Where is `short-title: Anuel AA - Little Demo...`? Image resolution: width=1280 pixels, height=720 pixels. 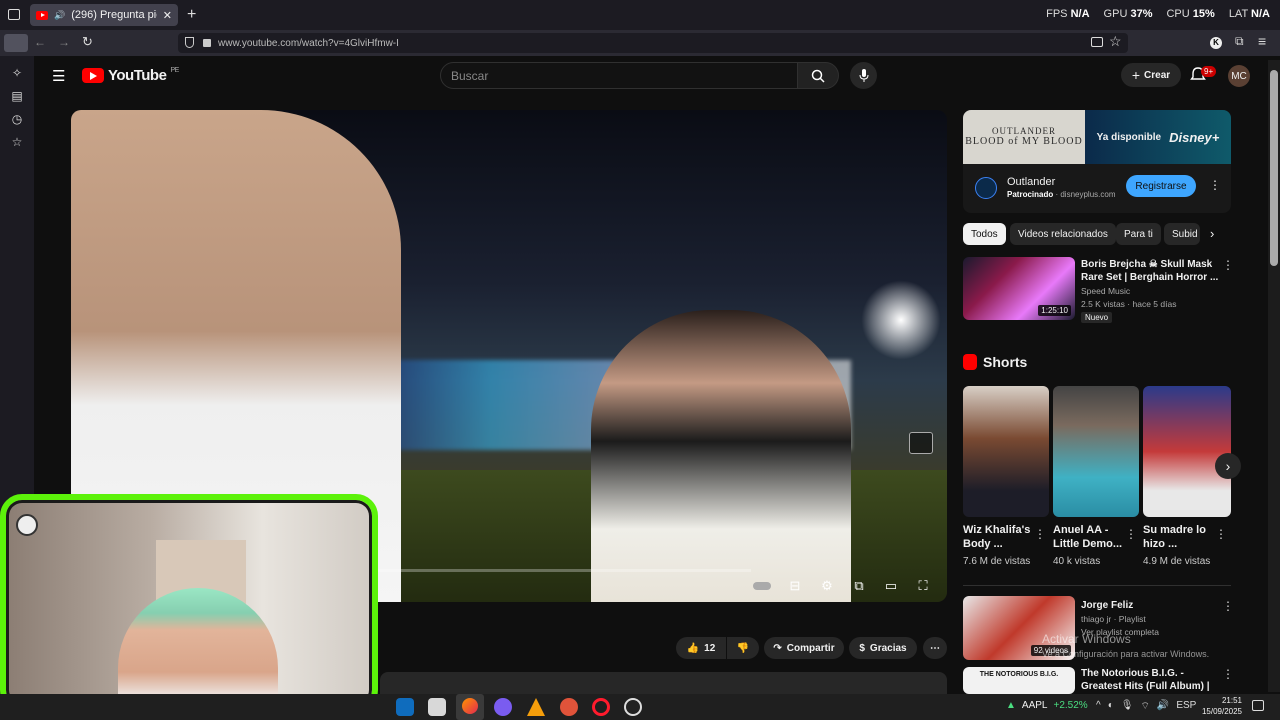
short-title: Anuel AA - Little Demo... is located at coordinates (1089, 537).